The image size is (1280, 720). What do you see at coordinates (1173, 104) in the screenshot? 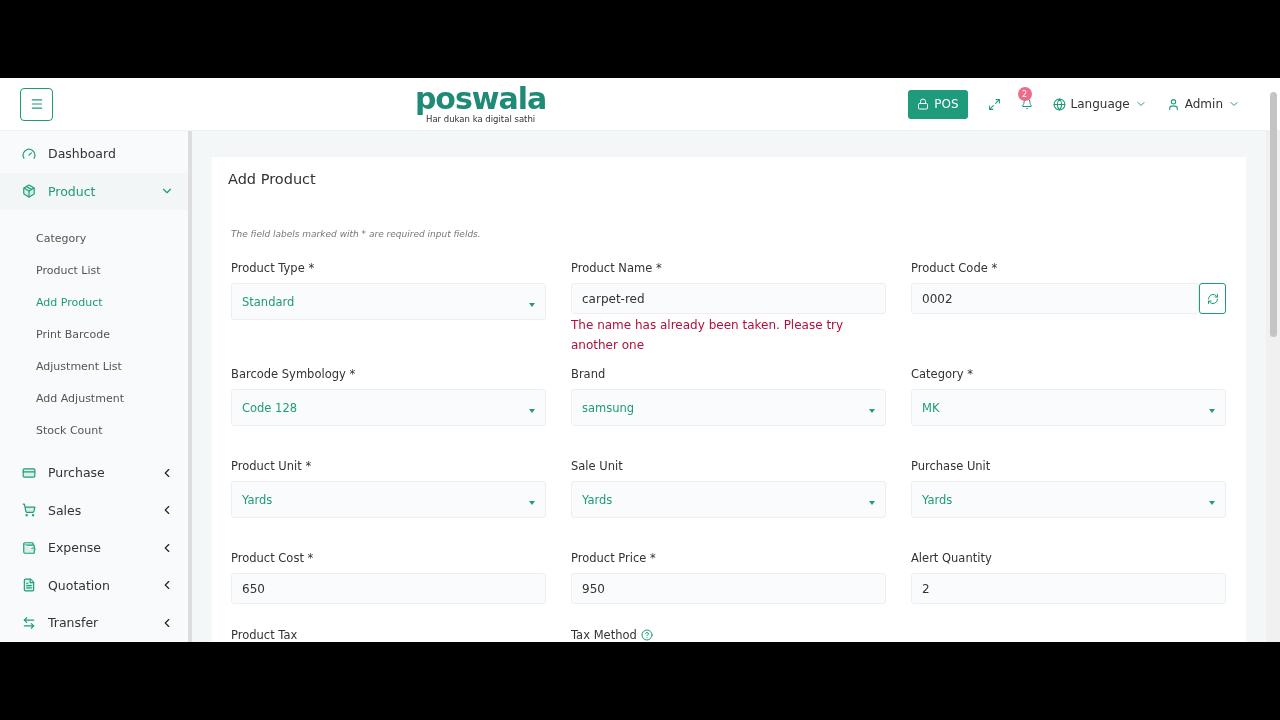
I see `user-icon` at bounding box center [1173, 104].